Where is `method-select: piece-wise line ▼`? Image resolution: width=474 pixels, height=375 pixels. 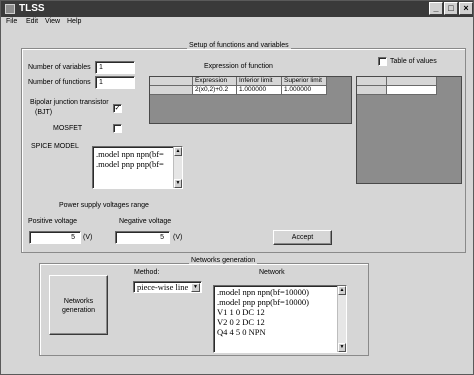
method-select: piece-wise line ▼ is located at coordinates (167, 287).